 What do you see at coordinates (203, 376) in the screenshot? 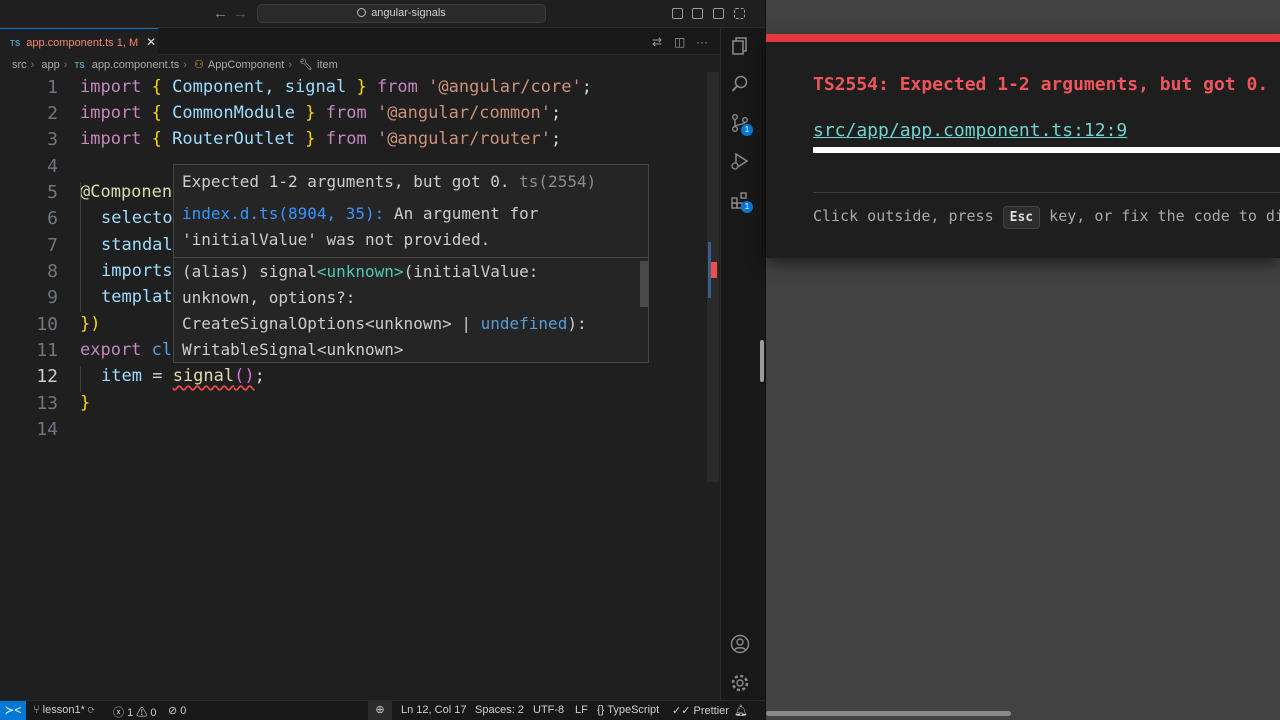
I see `error-squiggle: signal` at bounding box center [203, 376].